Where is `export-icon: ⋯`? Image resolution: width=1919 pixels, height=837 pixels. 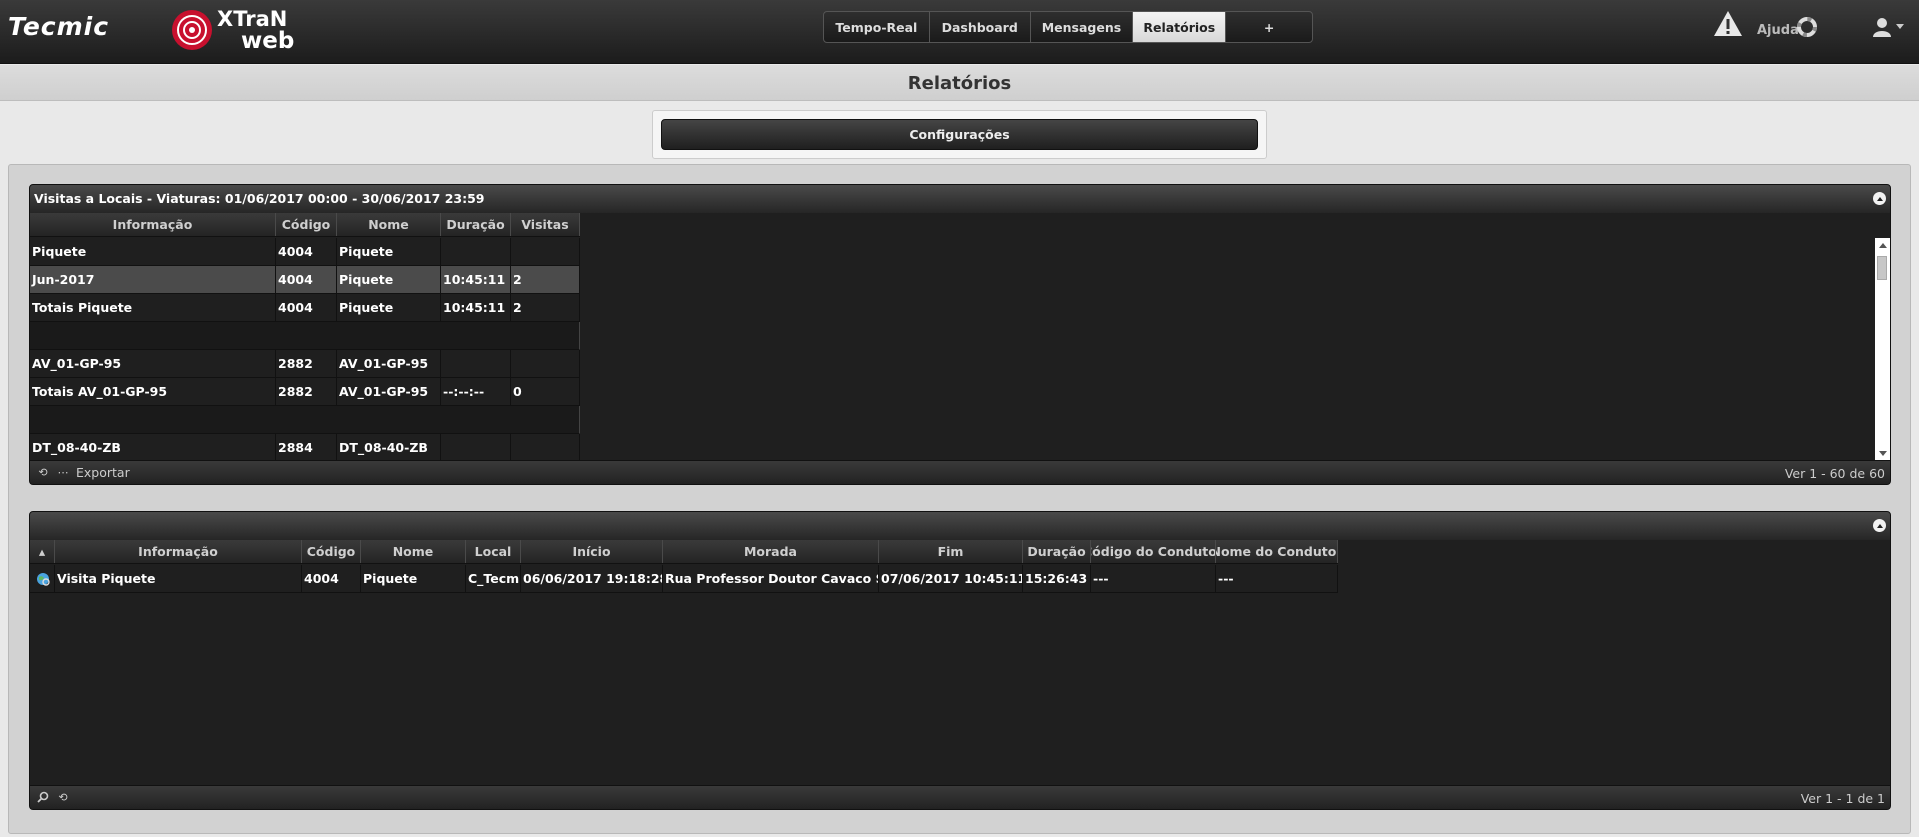
export-icon: ⋯ is located at coordinates (63, 473).